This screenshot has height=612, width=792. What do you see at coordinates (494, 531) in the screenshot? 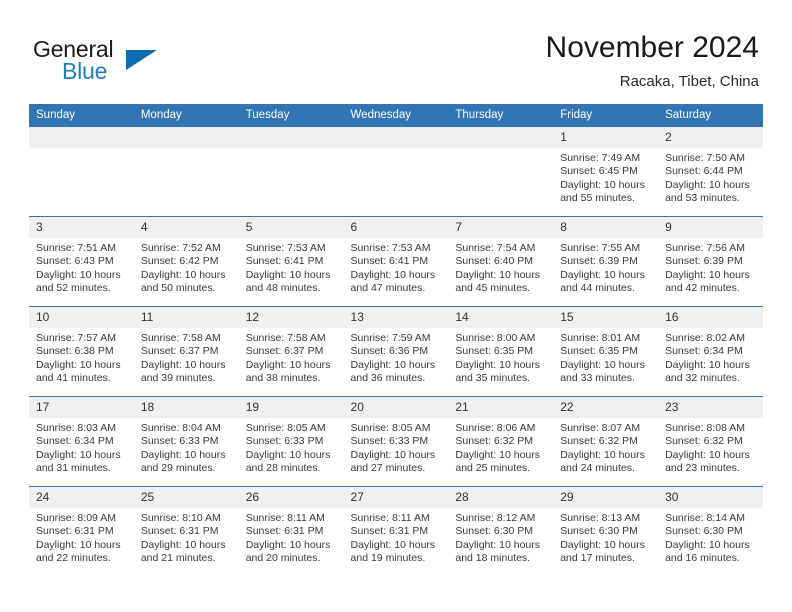
I see `sunset-text: Sunset: 6:30 PM` at bounding box center [494, 531].